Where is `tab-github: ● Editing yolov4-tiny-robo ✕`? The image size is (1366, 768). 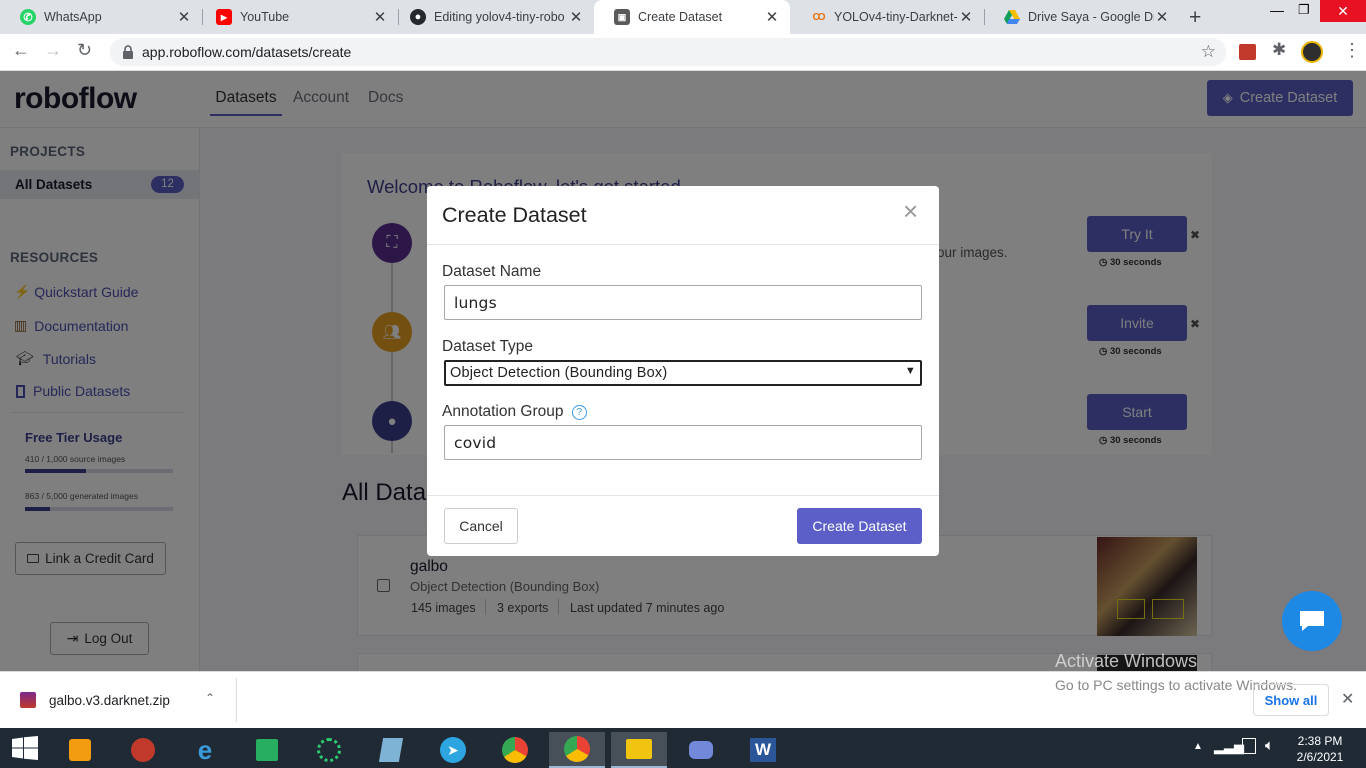
tab-github: ● Editing yolov4-tiny-robo ✕ is located at coordinates (492, 17).